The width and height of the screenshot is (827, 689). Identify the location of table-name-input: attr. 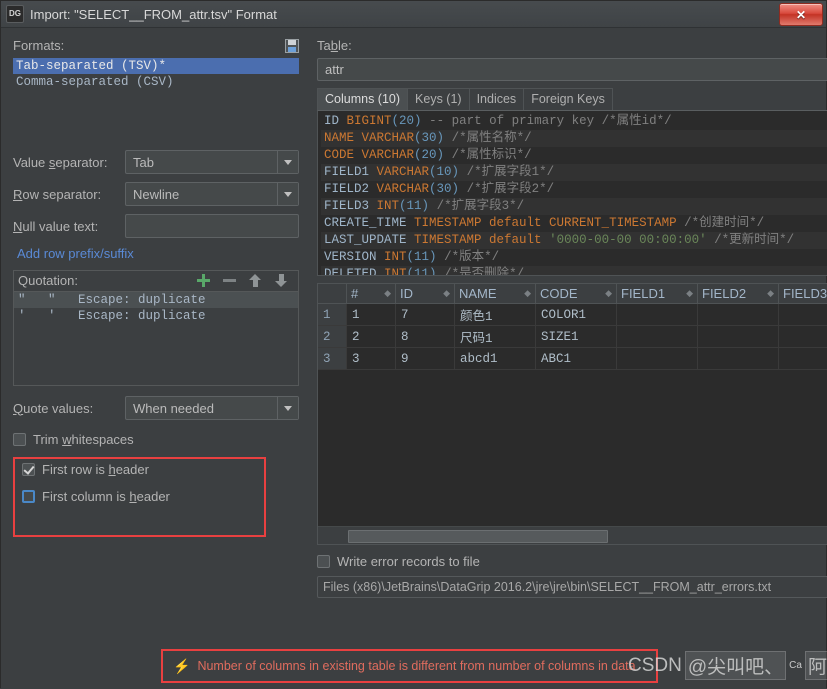
(572, 69).